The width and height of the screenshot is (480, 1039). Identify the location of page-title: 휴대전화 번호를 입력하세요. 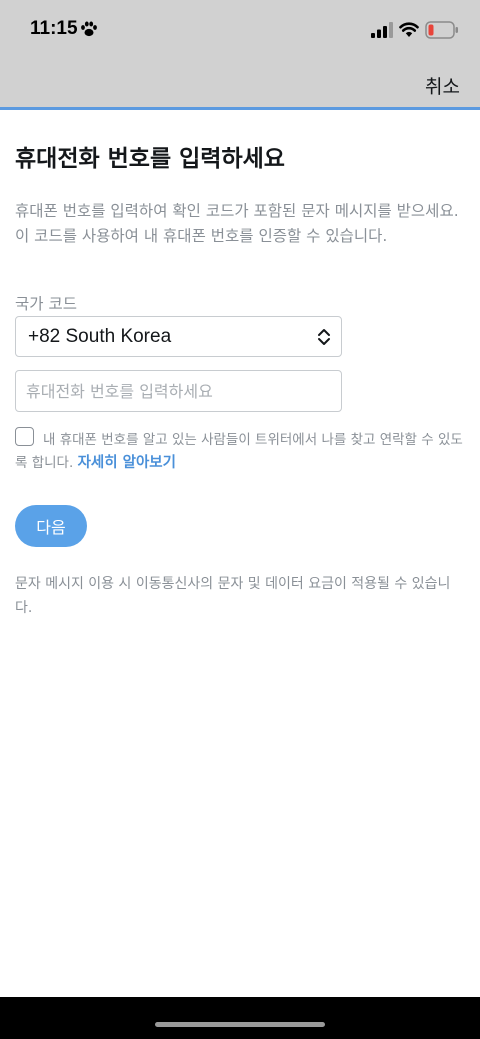
(150, 159).